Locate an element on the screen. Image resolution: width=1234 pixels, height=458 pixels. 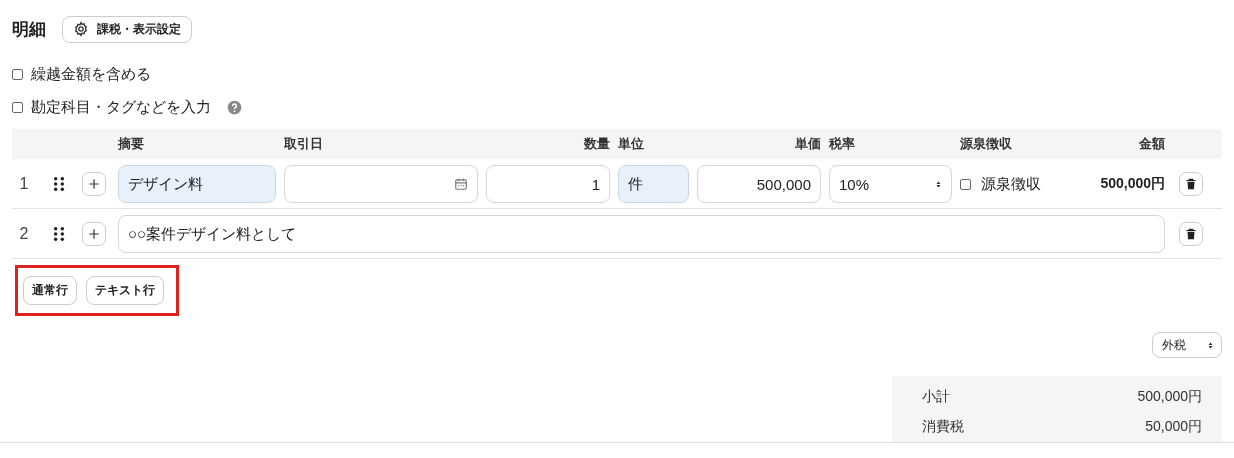
settings-button: 課税・表示設定 is located at coordinates (127, 29).